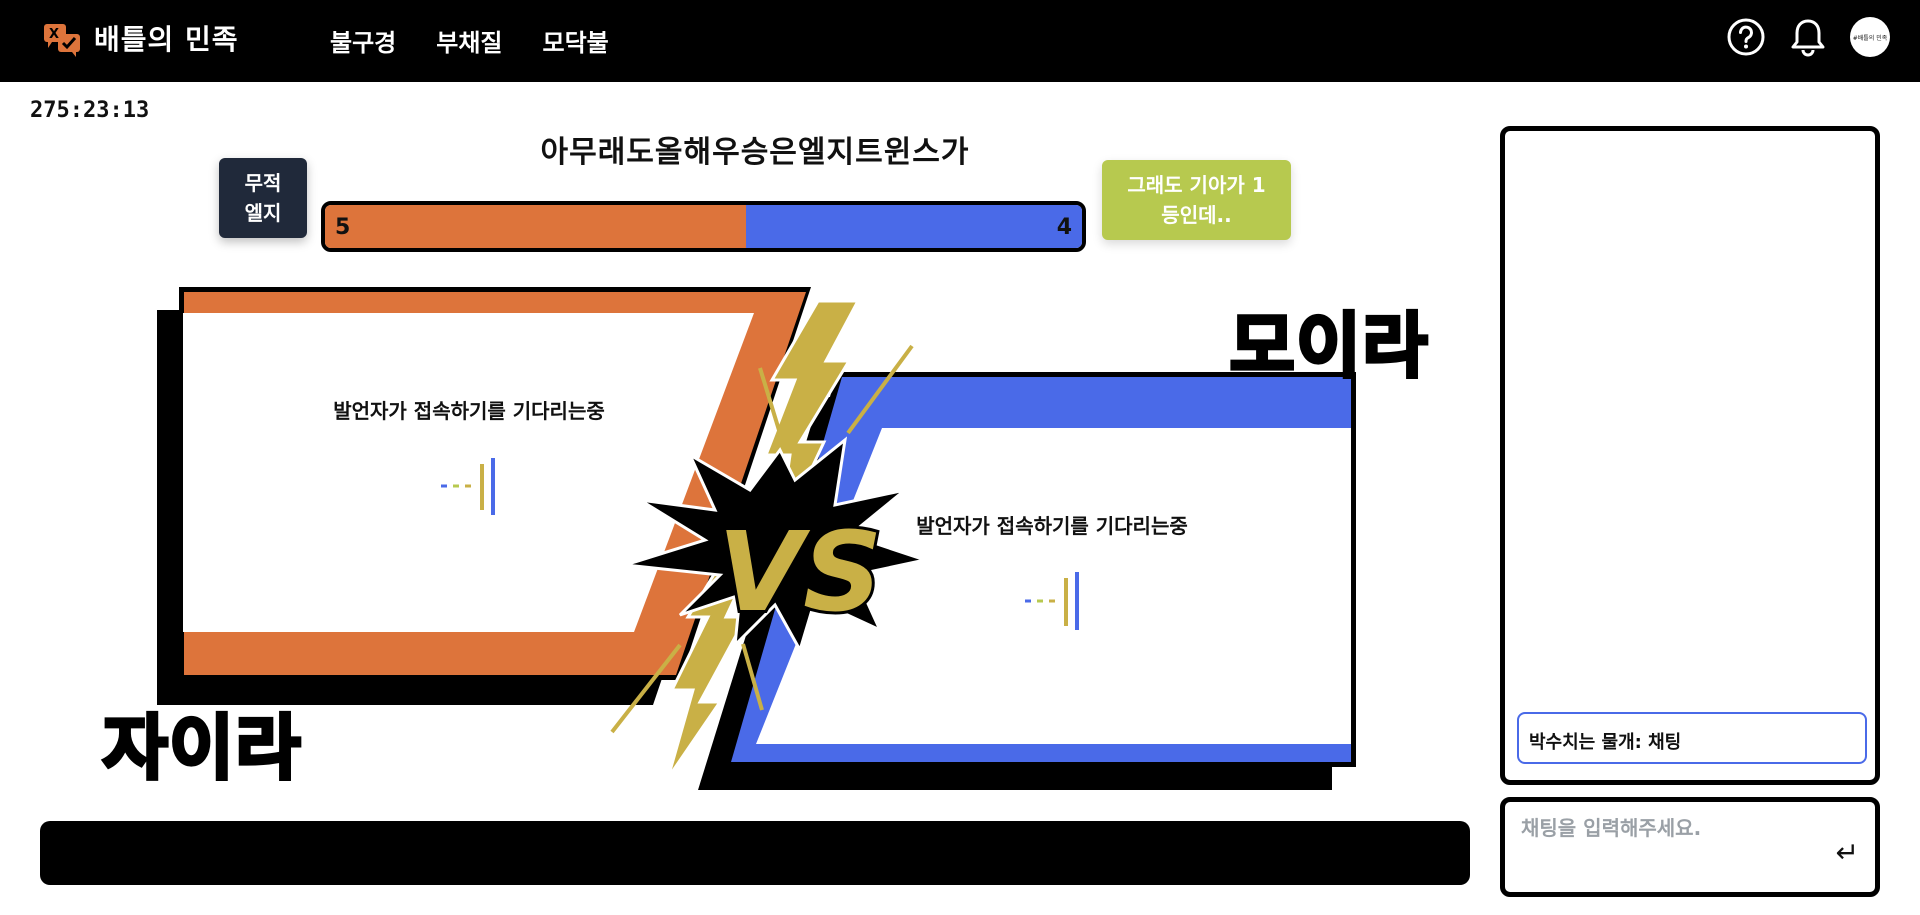  I want to click on chat-message: 박수치는 물개: 채팅, so click(1692, 738).